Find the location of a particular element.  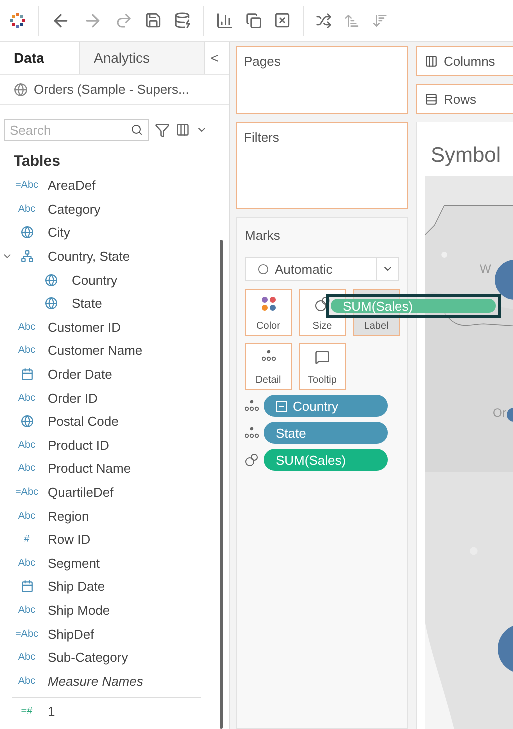

field-name: Postal Code is located at coordinates (83, 422).